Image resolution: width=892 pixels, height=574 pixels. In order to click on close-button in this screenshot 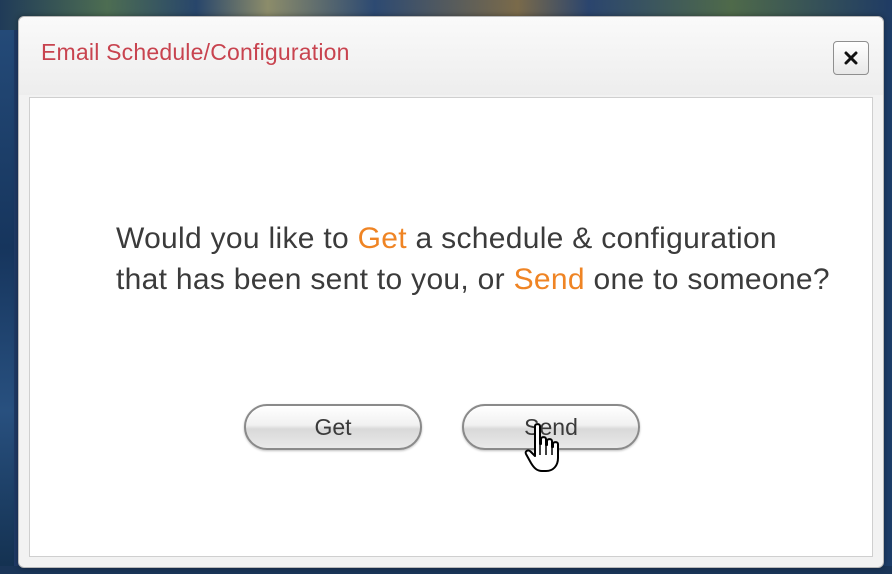, I will do `click(851, 58)`.